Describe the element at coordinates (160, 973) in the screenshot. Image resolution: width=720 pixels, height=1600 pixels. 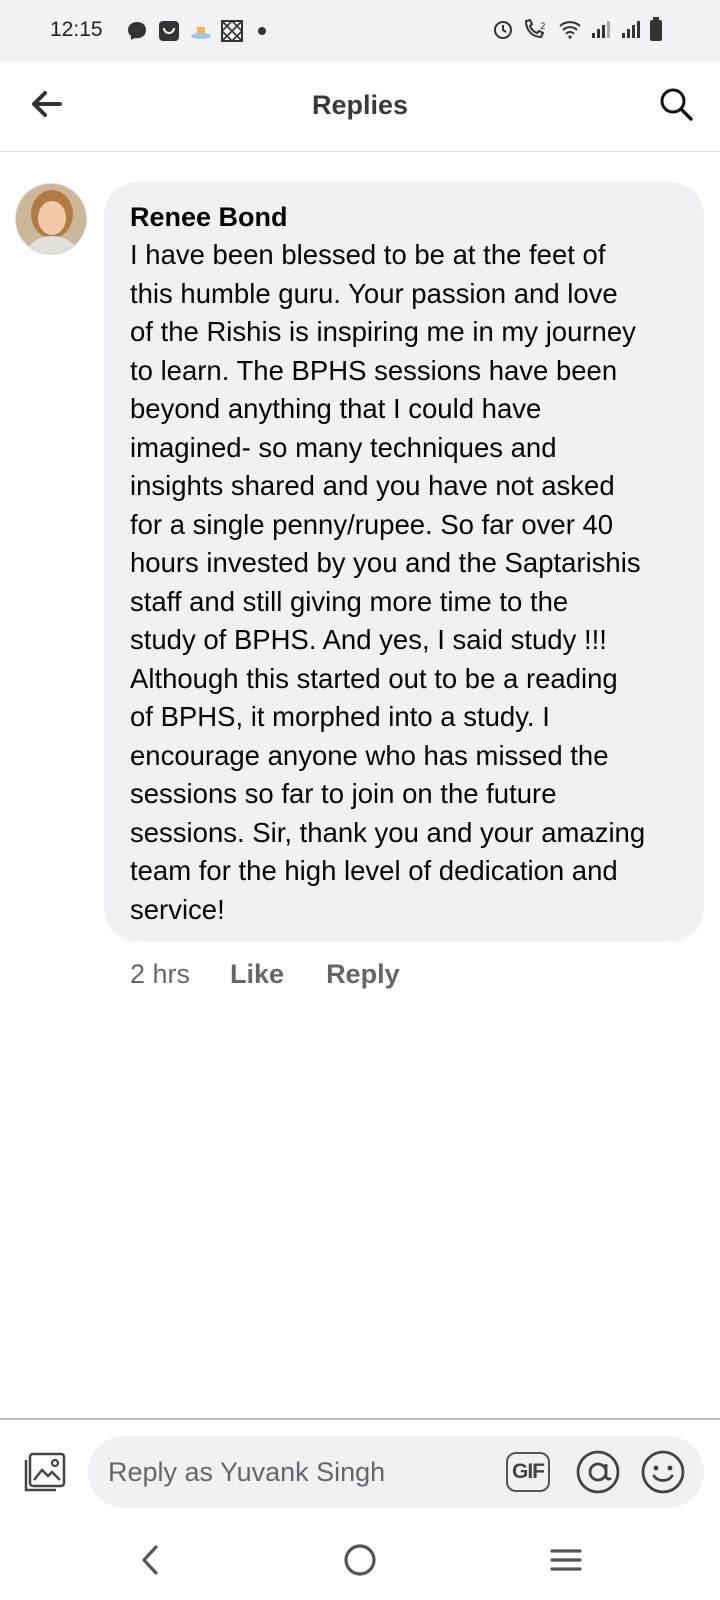
I see `comment-timestamp: 2 hrs` at that location.